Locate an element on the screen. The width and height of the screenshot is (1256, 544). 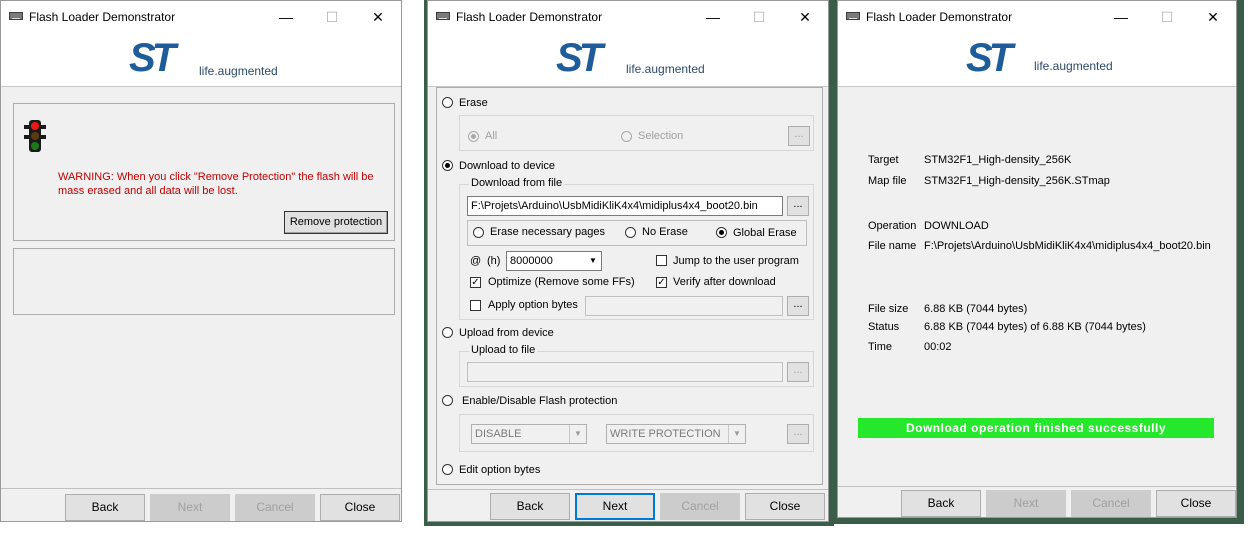
no-erase-radio is located at coordinates (630, 232).